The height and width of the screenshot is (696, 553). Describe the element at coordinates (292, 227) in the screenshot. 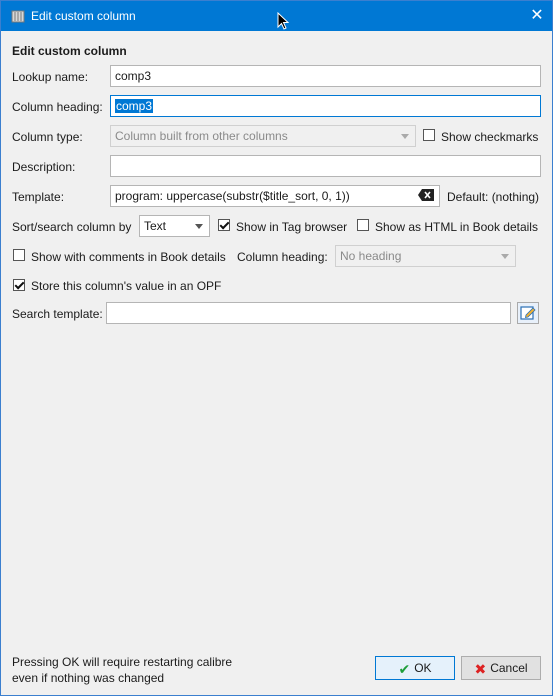

I see `show-in-tag-browser-label: Show in Tag browser` at that location.